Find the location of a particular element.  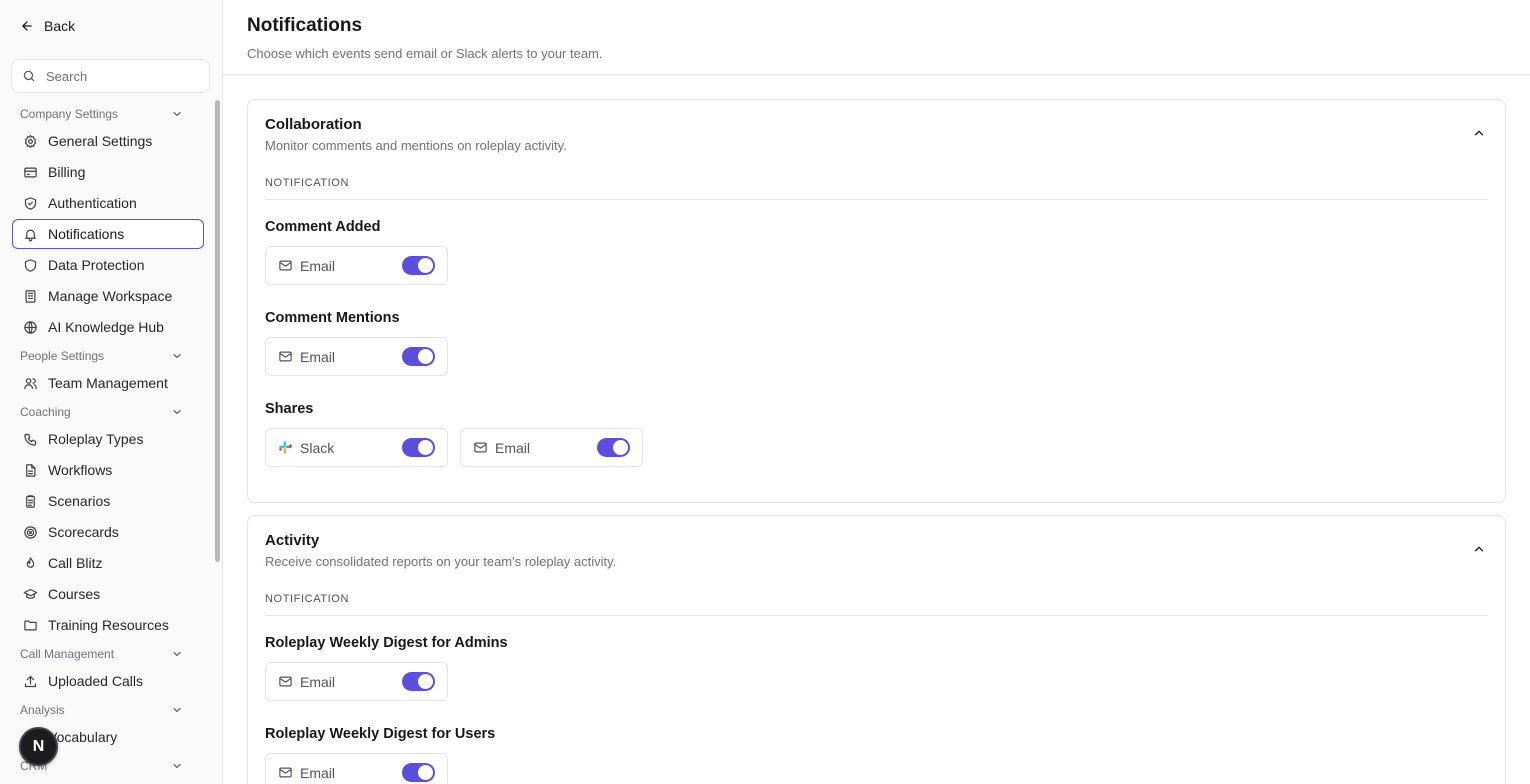

target-icon is located at coordinates (30, 532).